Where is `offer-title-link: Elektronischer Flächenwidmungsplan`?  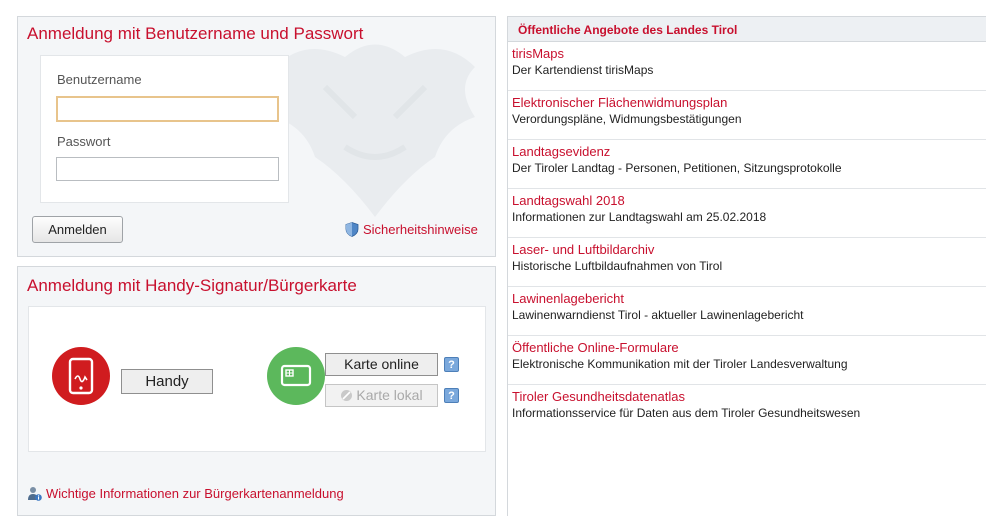
offer-title-link: Elektronischer Flächenwidmungsplan is located at coordinates (619, 102).